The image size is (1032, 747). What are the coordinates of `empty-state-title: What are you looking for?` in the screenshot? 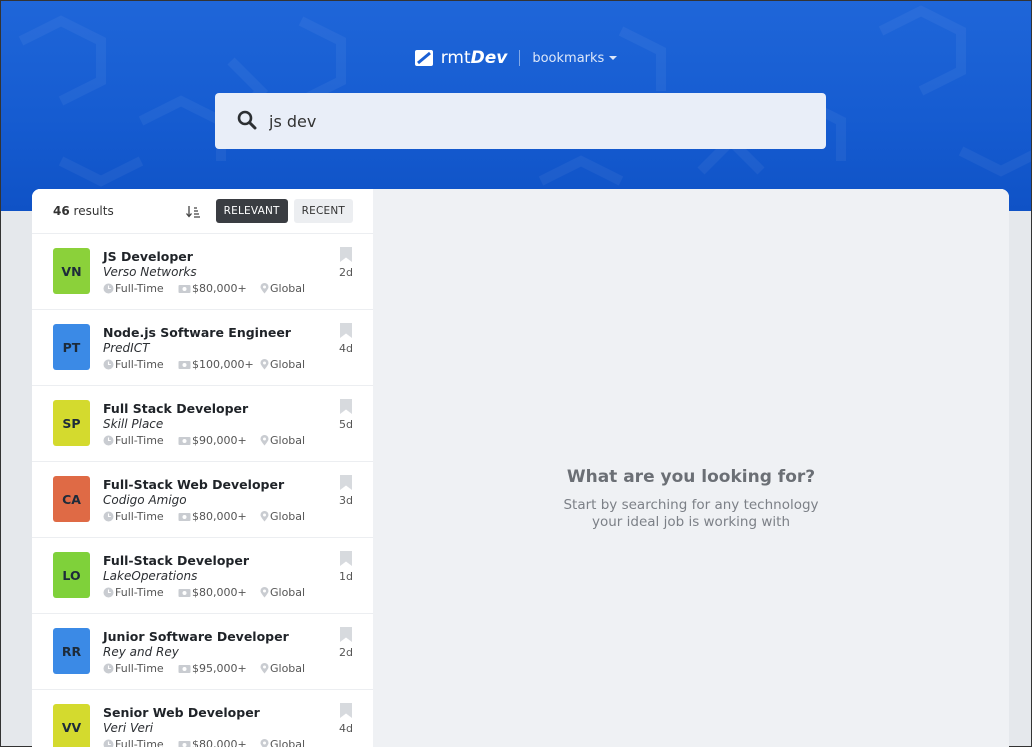 It's located at (691, 477).